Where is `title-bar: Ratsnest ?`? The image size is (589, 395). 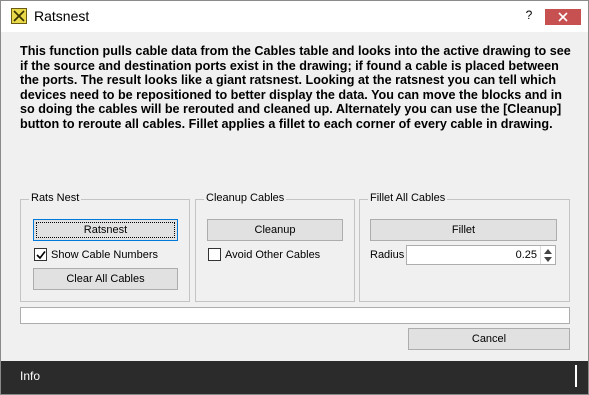
title-bar: Ratsnest ? is located at coordinates (294, 16).